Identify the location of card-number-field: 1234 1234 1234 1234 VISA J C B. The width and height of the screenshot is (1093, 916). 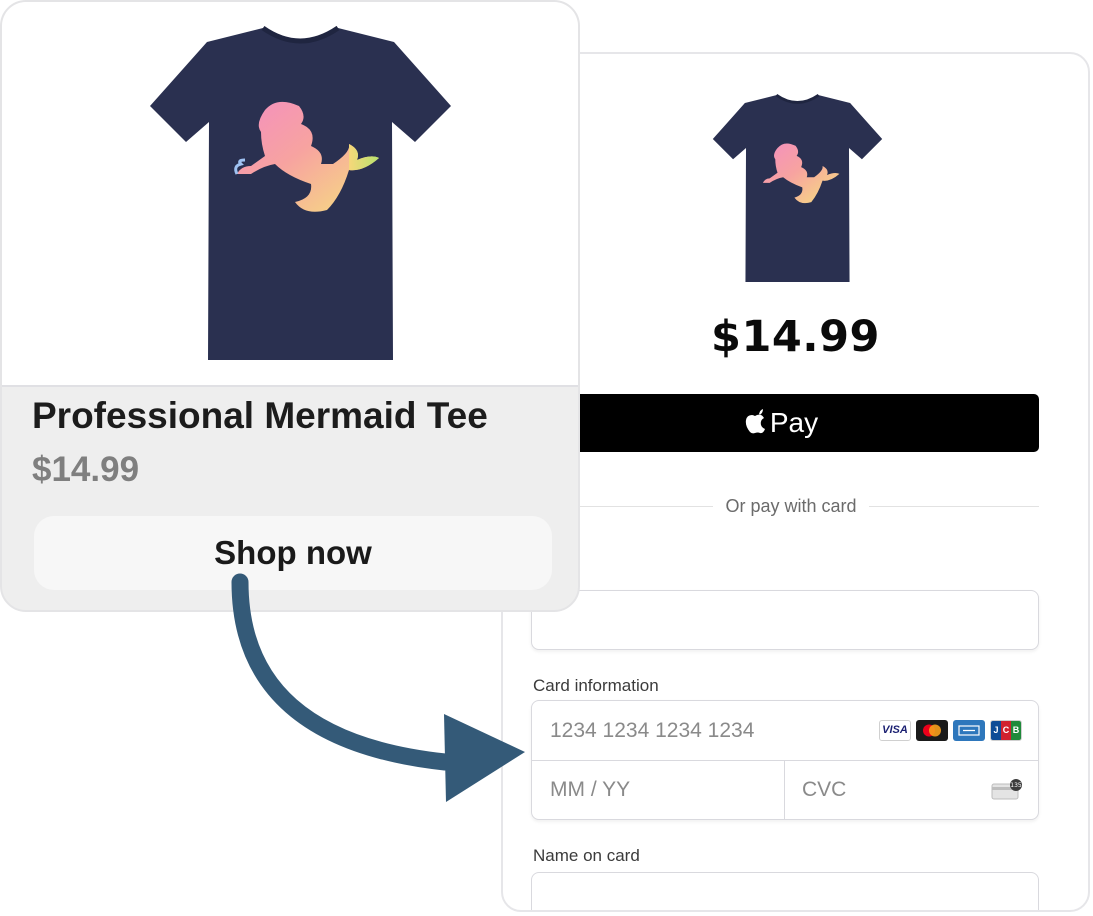
(785, 731).